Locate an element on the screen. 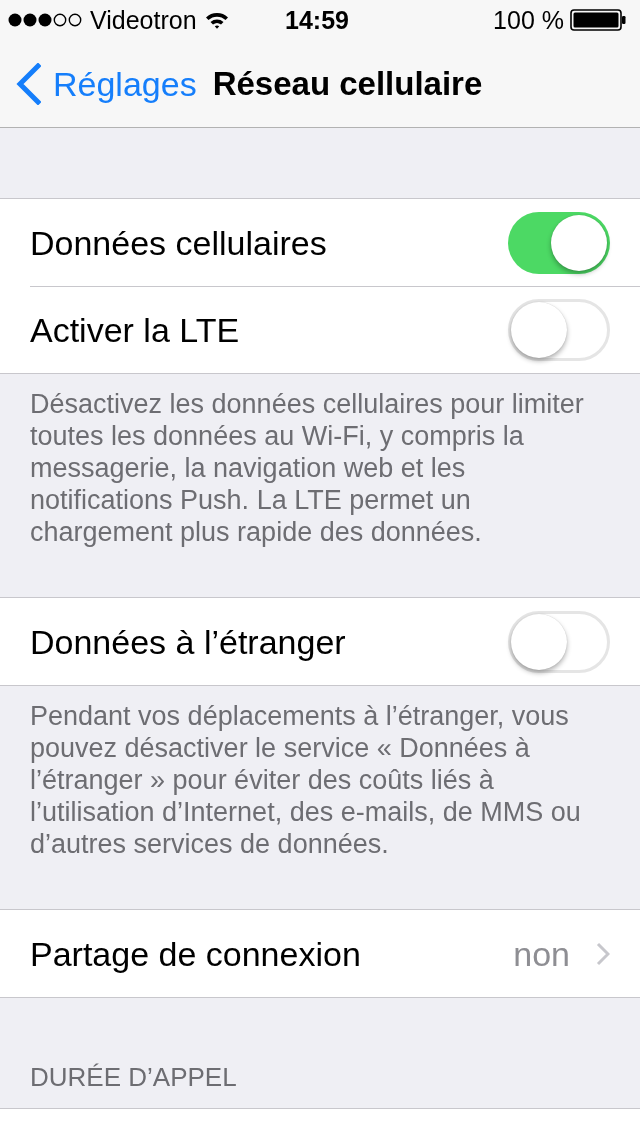 Image resolution: width=640 pixels, height=1136 pixels. section-header: DURÉE D’APPEL is located at coordinates (133, 1077).